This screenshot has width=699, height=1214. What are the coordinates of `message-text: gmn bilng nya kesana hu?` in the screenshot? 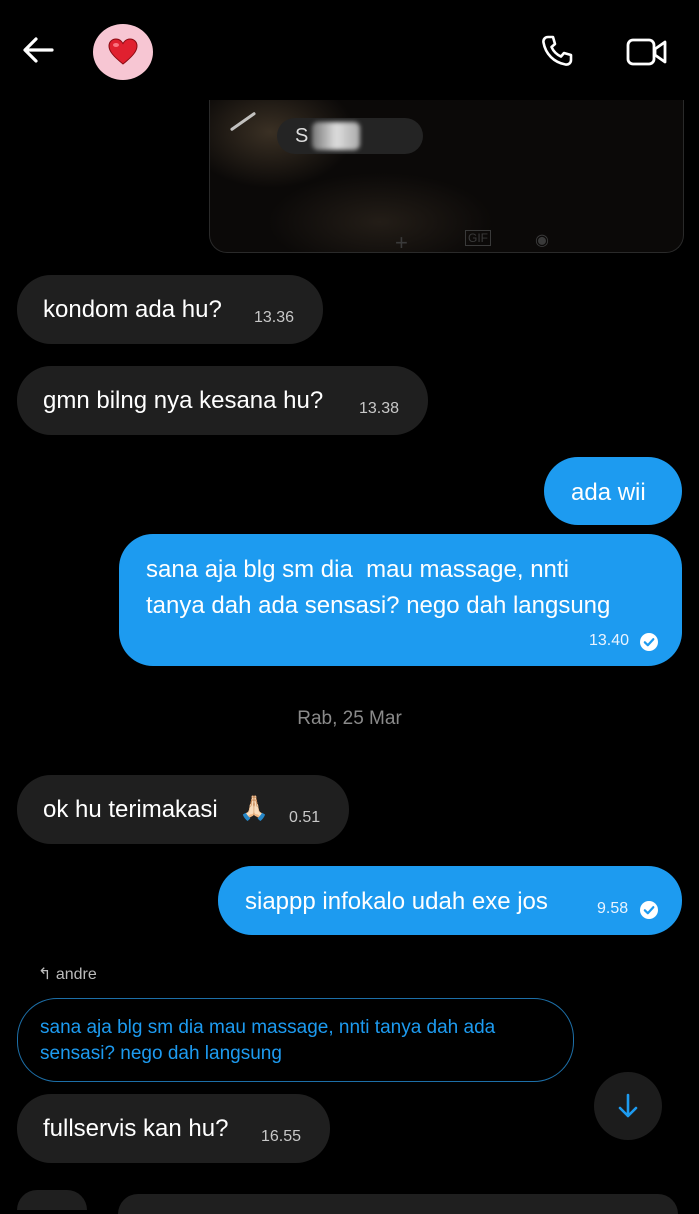 It's located at (183, 400).